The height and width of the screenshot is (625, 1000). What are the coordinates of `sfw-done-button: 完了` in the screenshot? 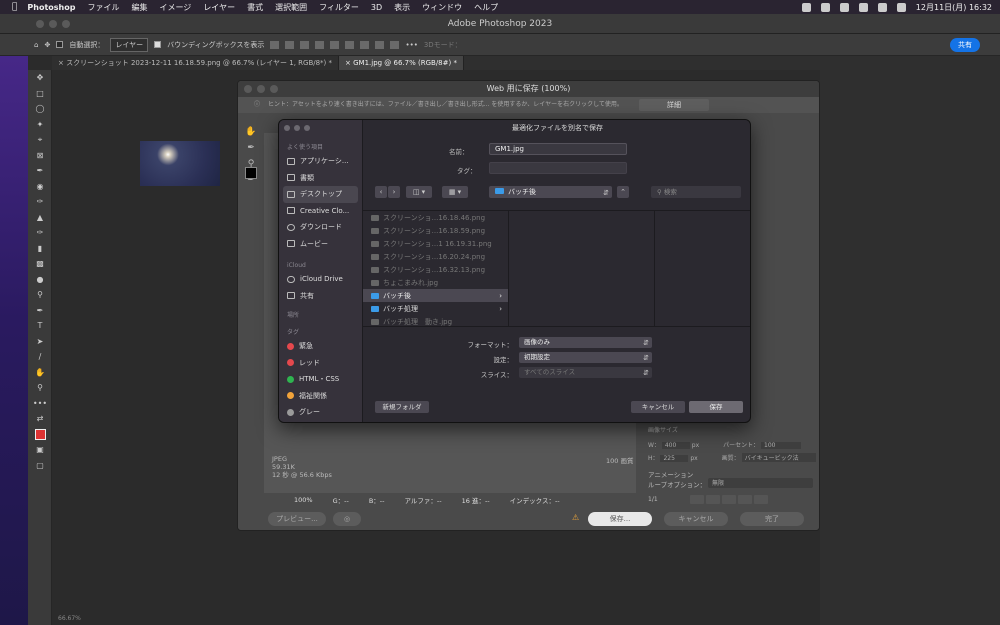 It's located at (772, 519).